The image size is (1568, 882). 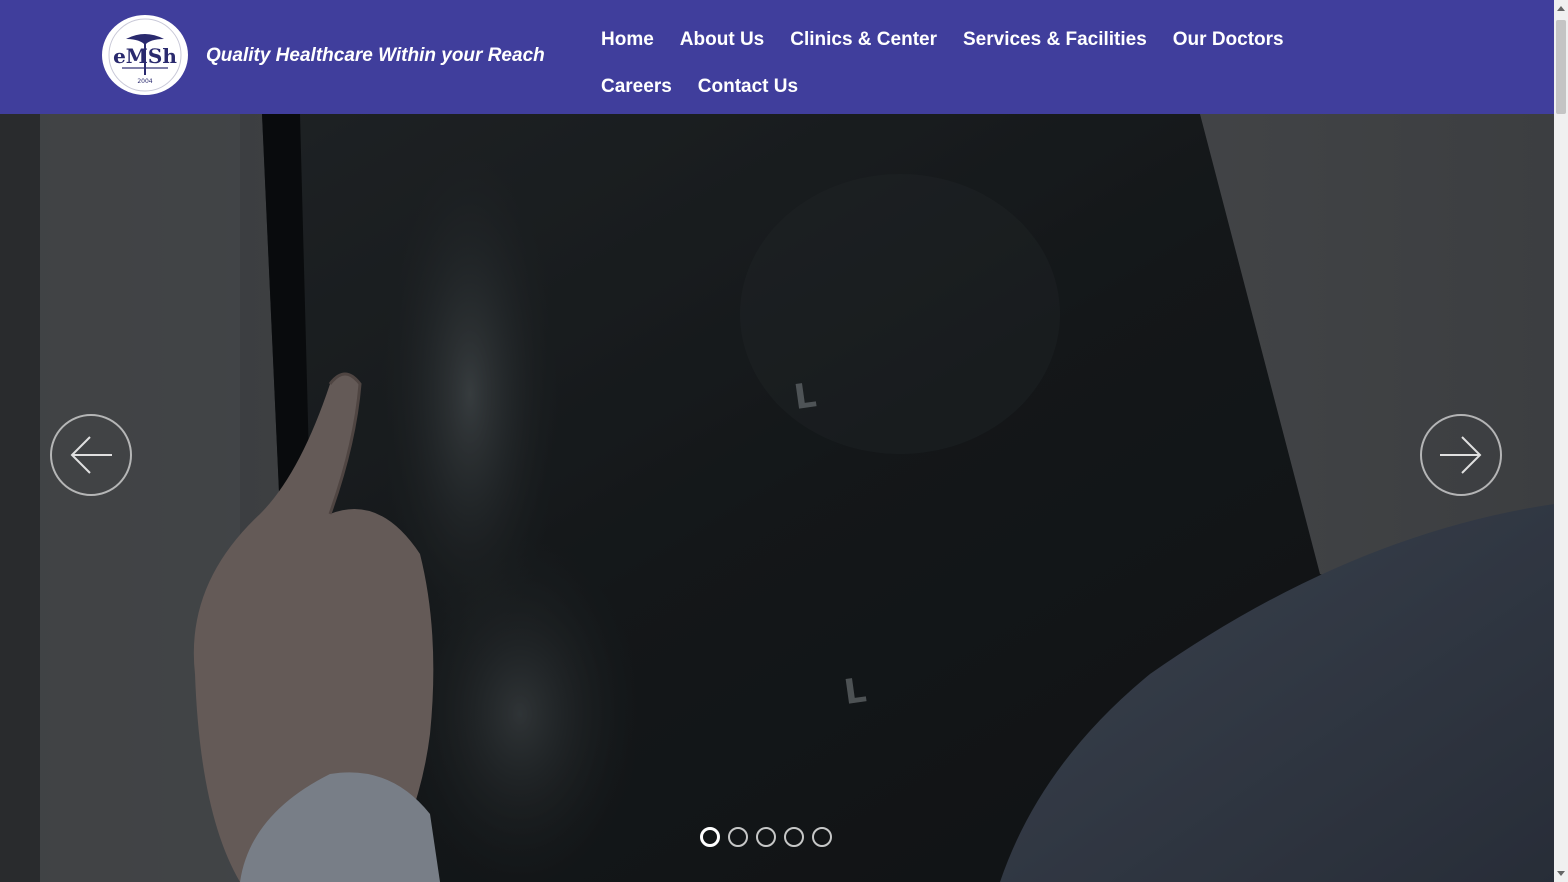 What do you see at coordinates (1561, 873) in the screenshot?
I see `scroll-down-arrow-icon` at bounding box center [1561, 873].